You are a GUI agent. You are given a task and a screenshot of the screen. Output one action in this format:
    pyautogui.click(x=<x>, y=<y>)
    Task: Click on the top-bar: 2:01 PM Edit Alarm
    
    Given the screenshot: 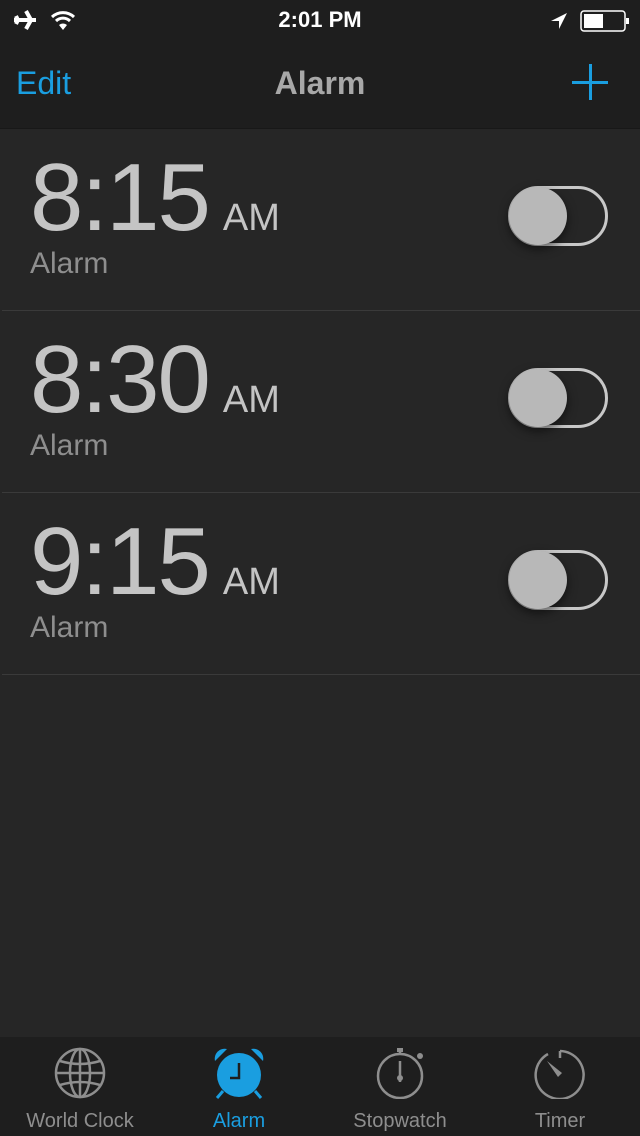 What is the action you would take?
    pyautogui.click(x=320, y=64)
    